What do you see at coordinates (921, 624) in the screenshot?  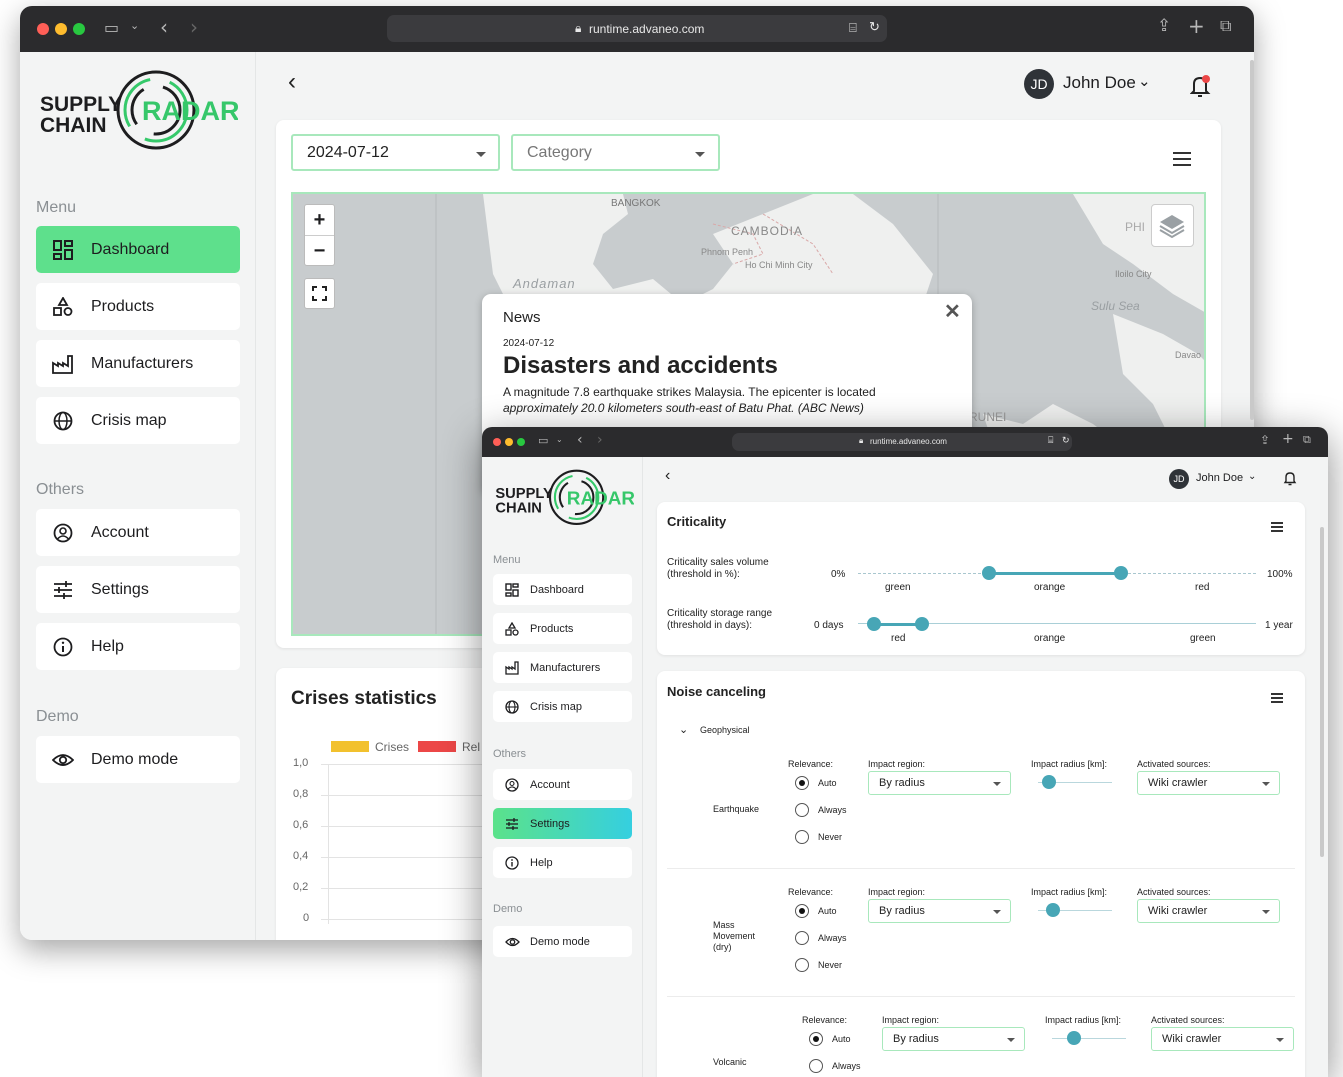 I see `storage-slider-high-handle` at bounding box center [921, 624].